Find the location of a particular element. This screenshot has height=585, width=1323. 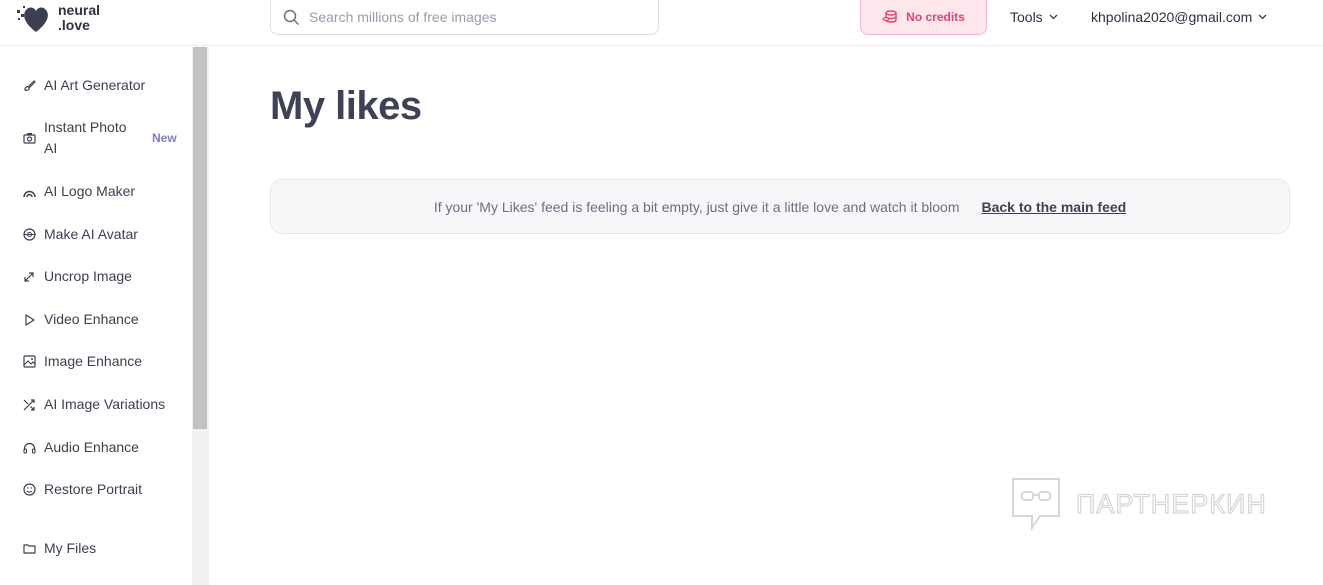

search-box is located at coordinates (464, 17).